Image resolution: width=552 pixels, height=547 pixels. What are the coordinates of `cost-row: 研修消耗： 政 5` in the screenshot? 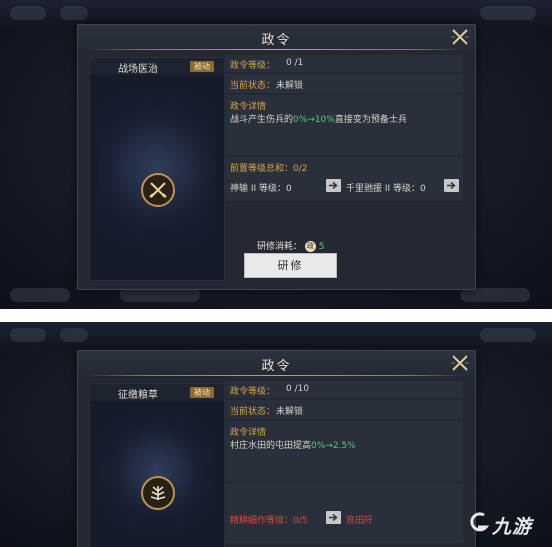 It's located at (291, 245).